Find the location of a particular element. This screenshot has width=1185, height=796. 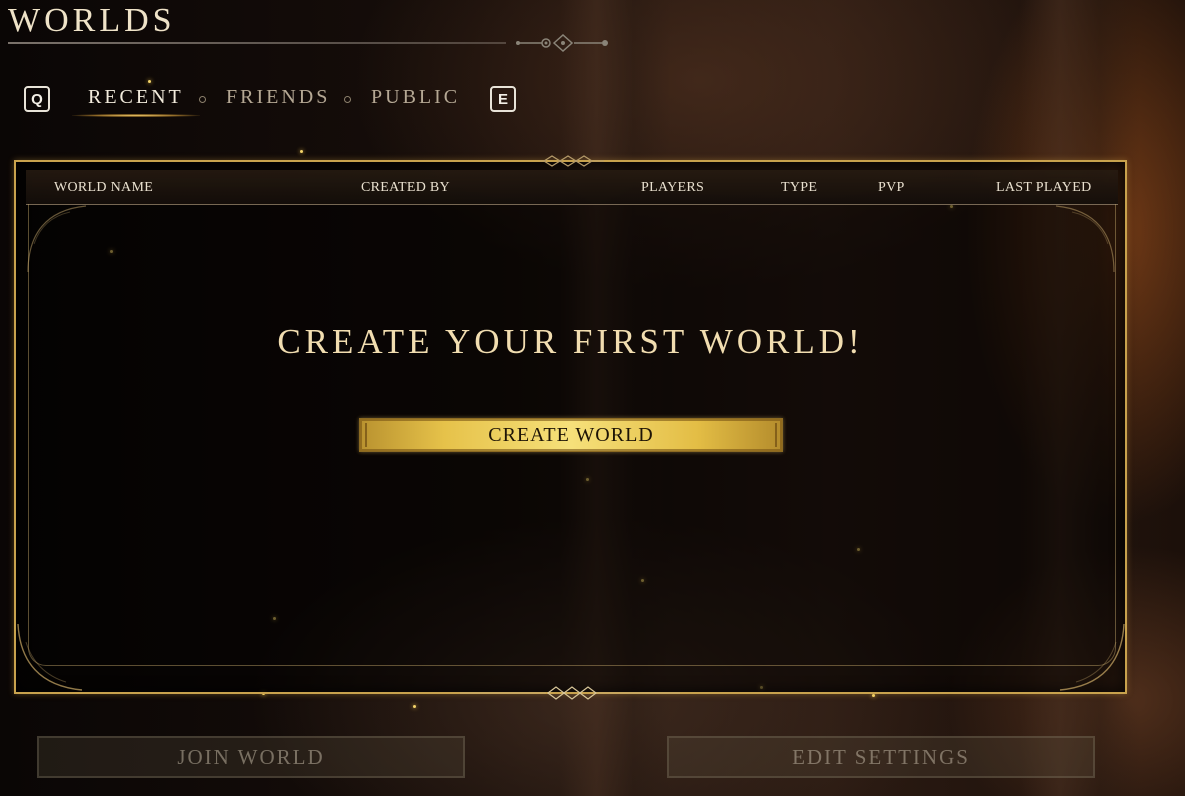

column-pvp: PVP is located at coordinates (891, 188).